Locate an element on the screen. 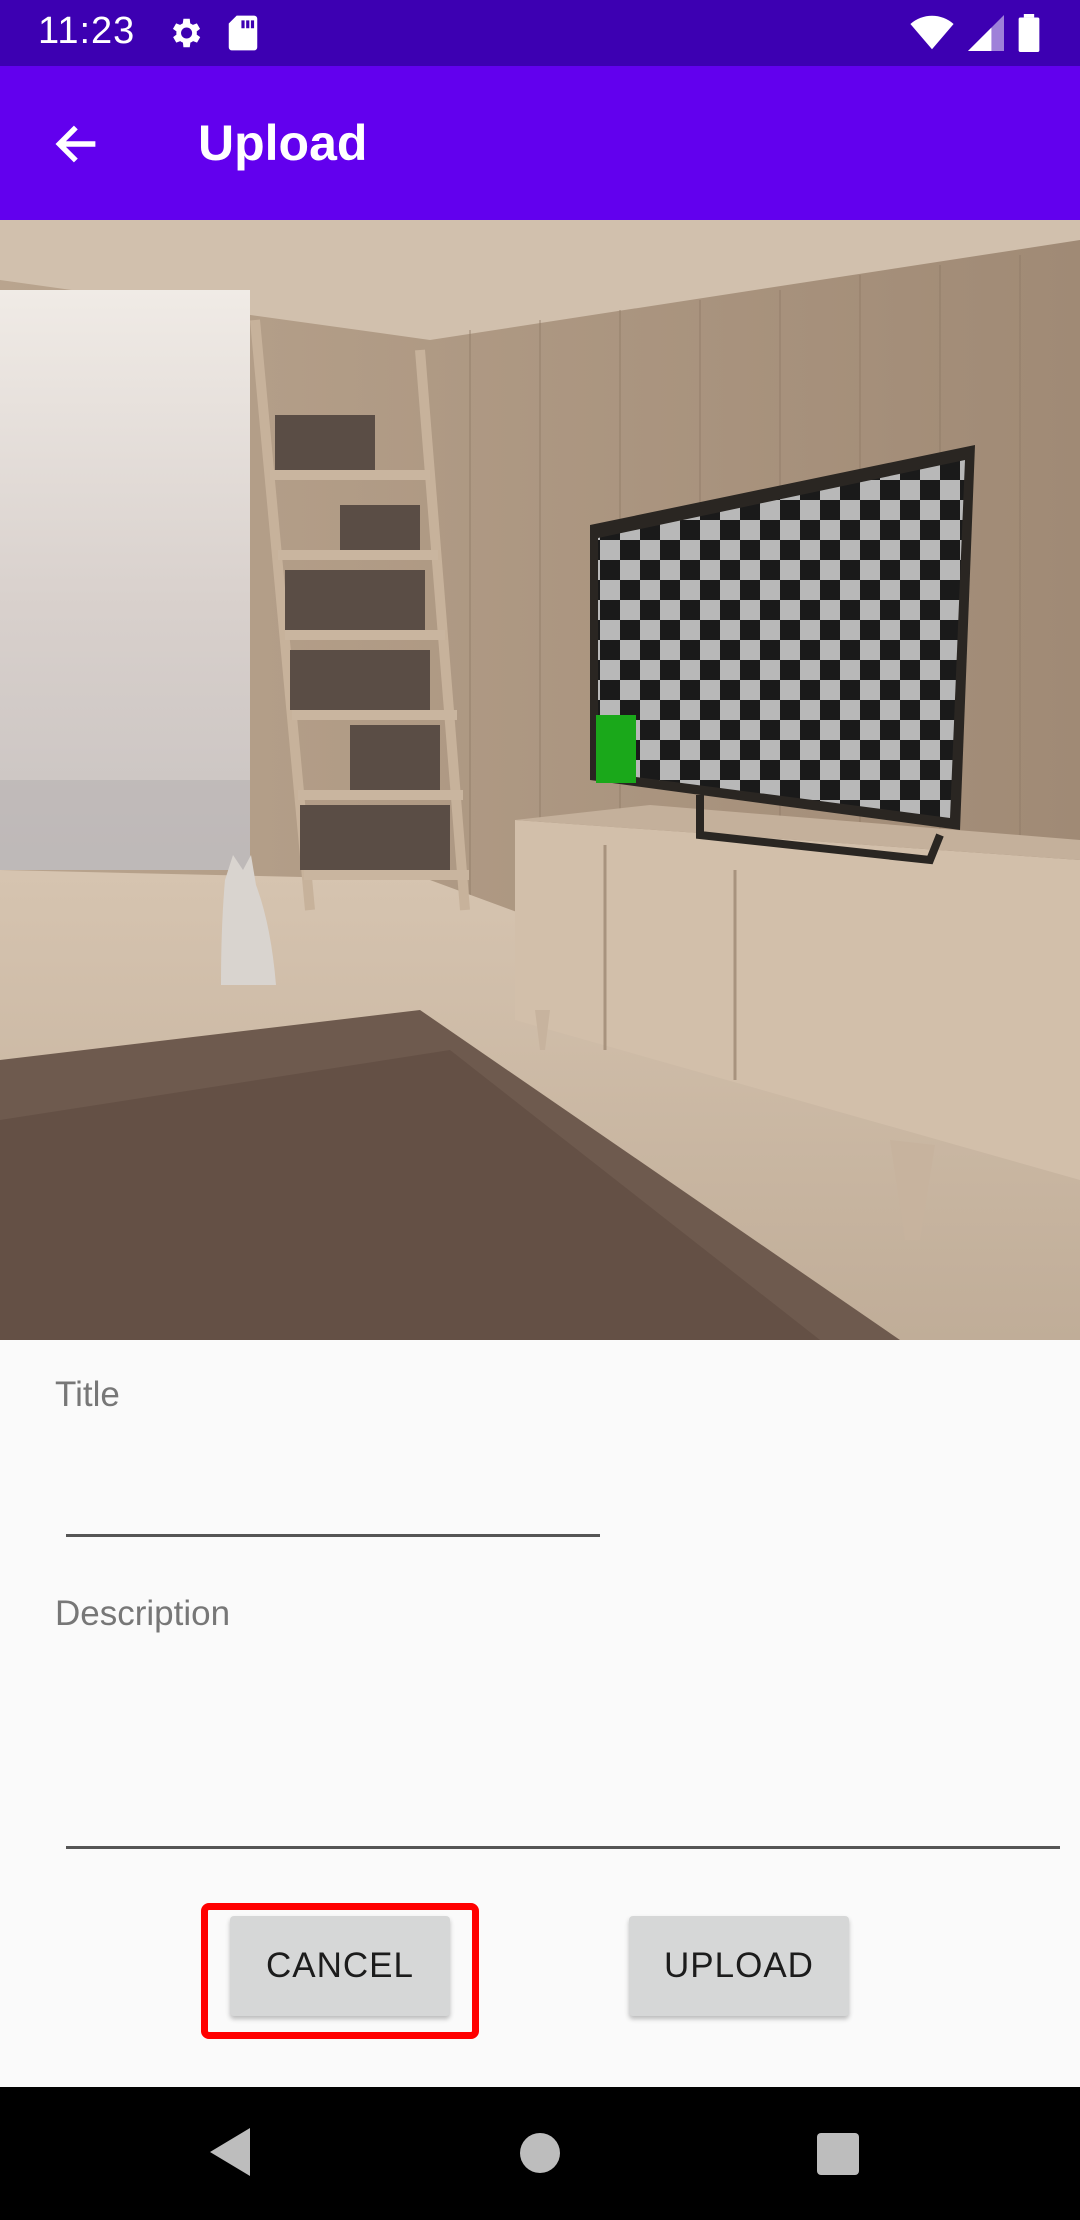 The height and width of the screenshot is (2220, 1080). description-label: Description is located at coordinates (143, 1613).